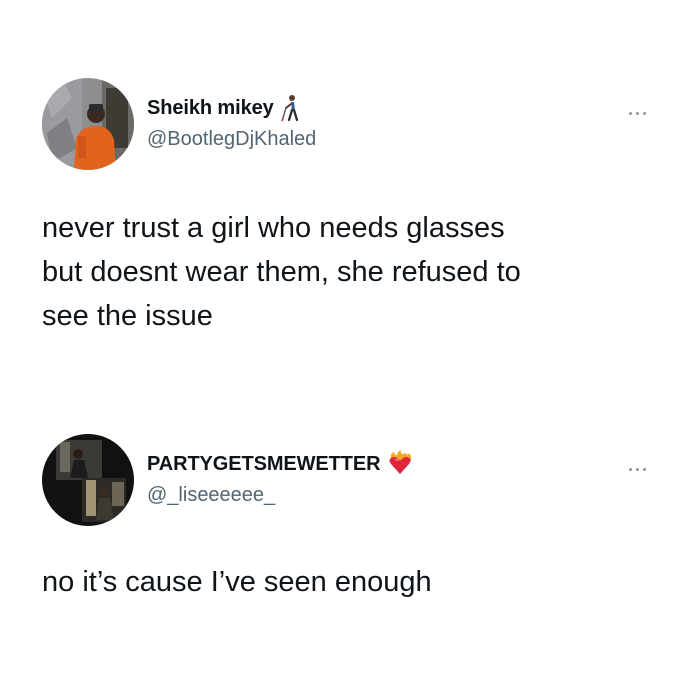 The height and width of the screenshot is (700, 700). I want to click on display-name: Sheikh mikey, so click(210, 108).